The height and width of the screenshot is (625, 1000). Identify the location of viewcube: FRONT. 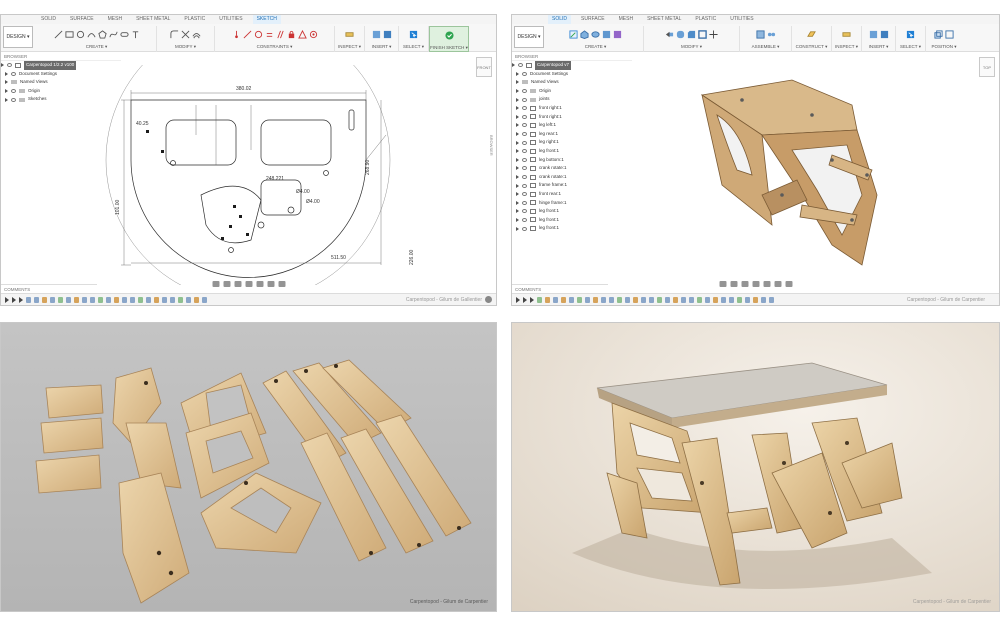
(484, 67).